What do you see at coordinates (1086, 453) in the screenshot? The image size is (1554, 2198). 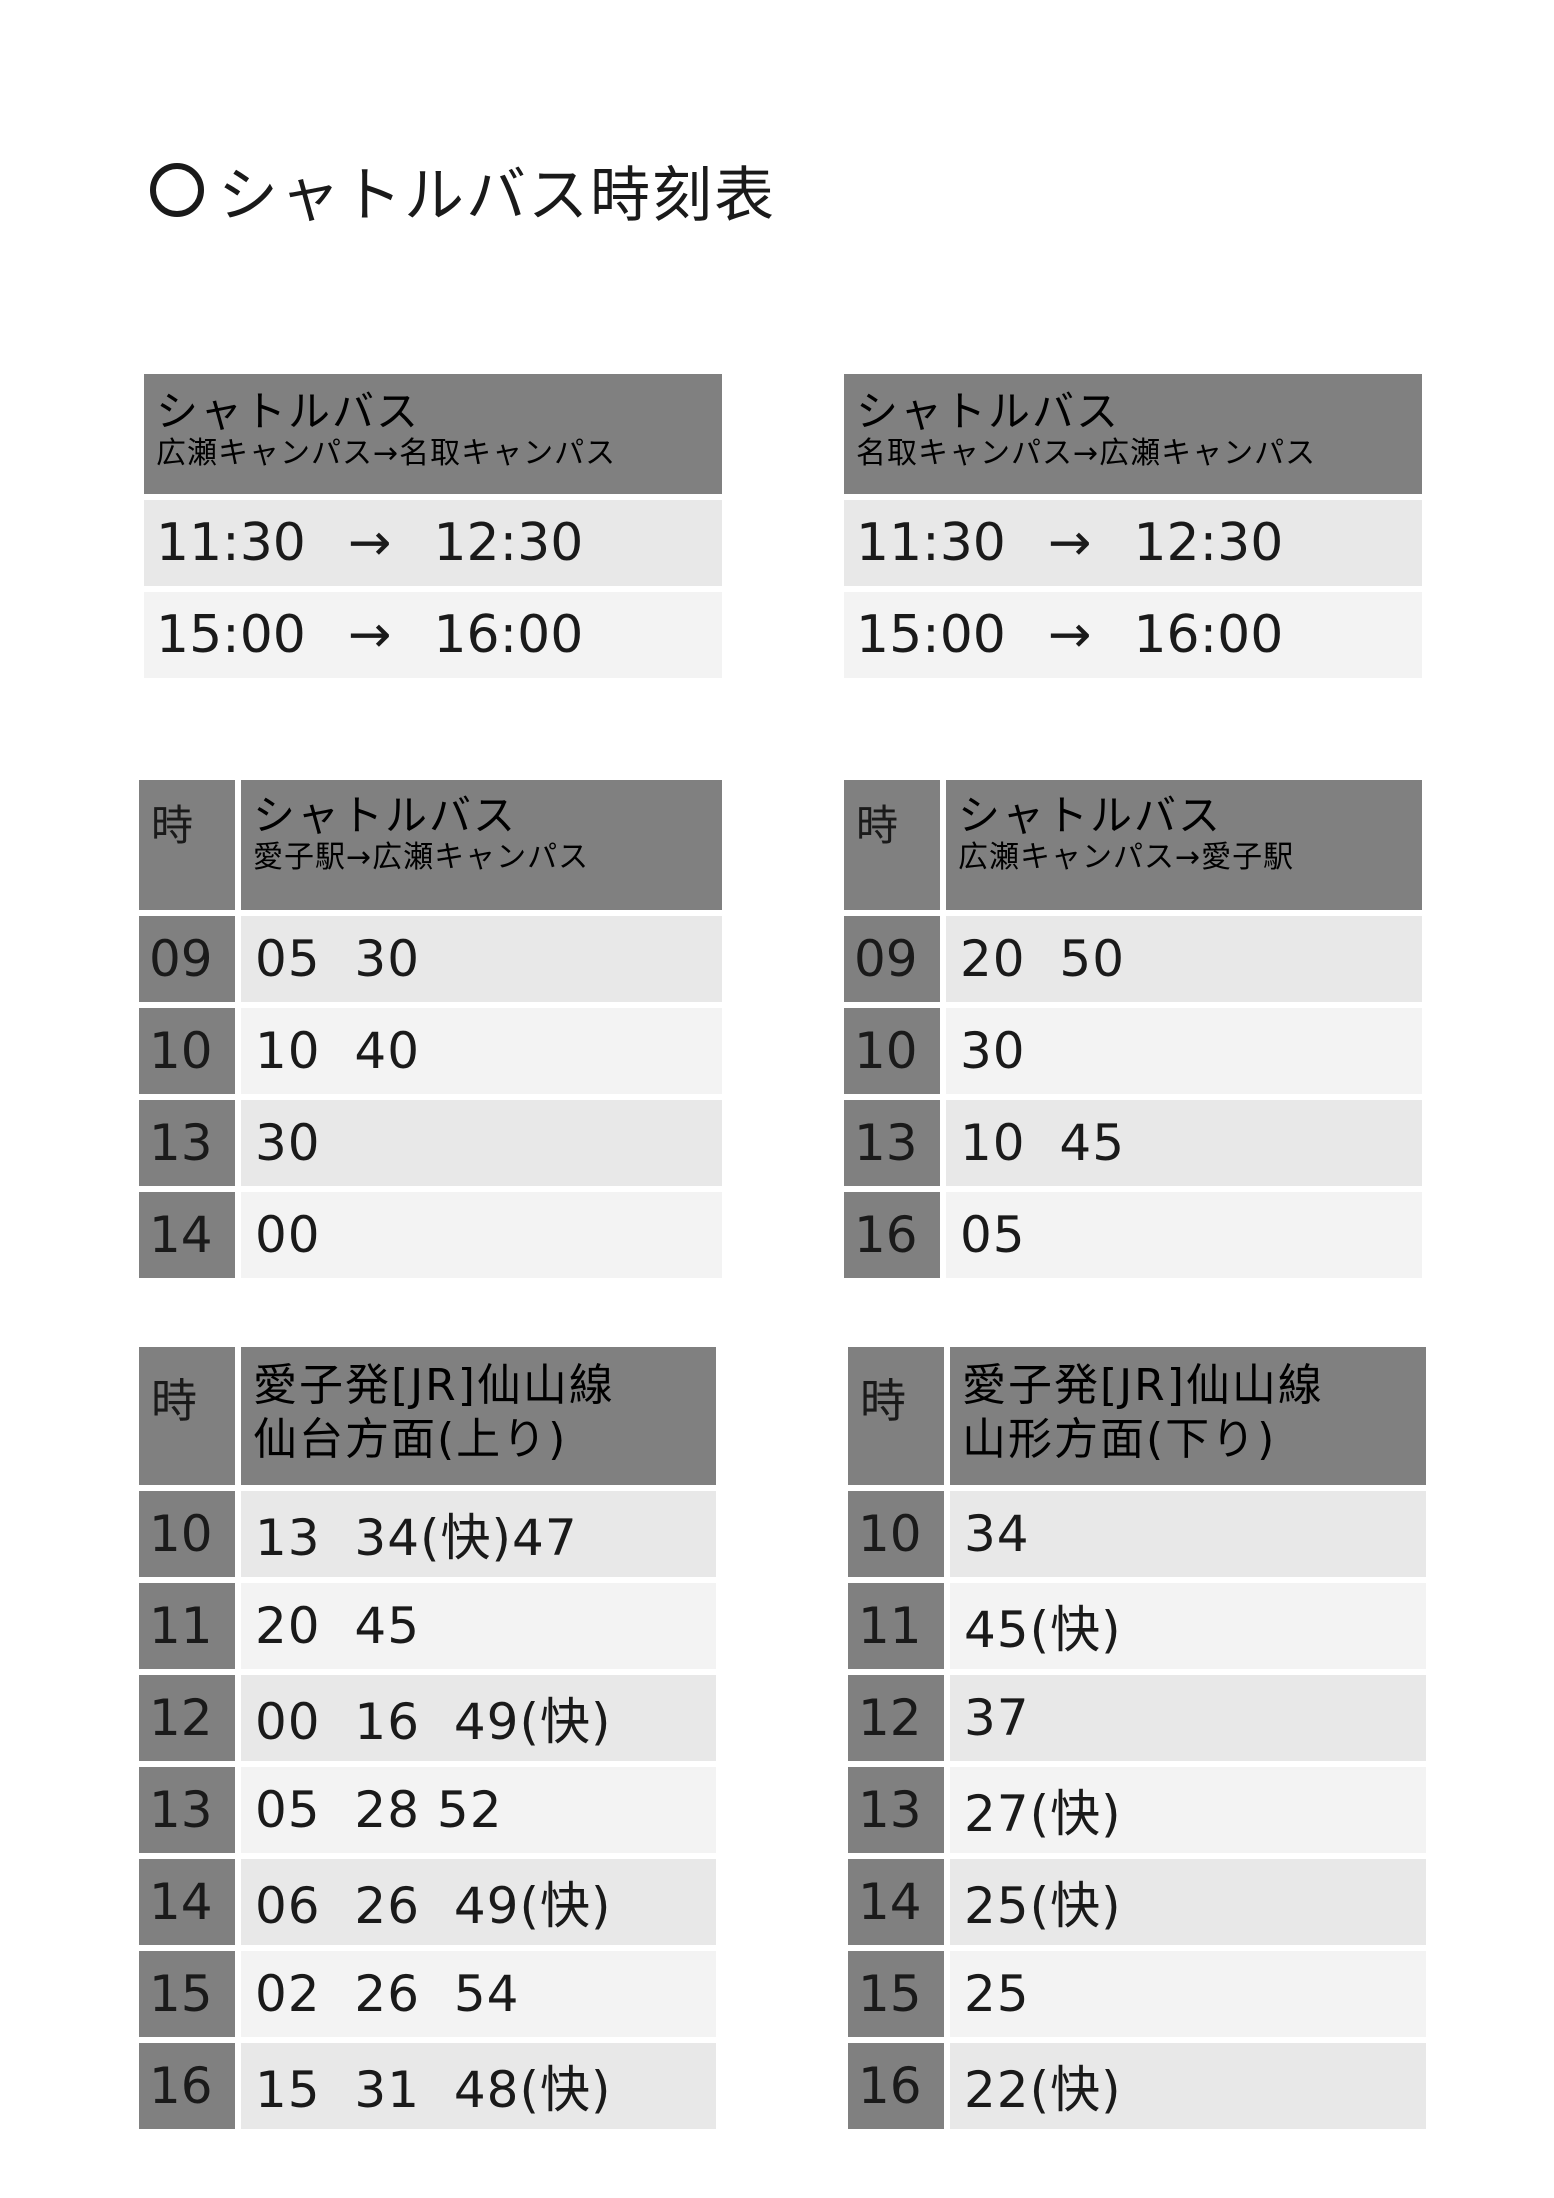 I see `shuttle-route: 名取キャンパス→広瀬キャンパス` at bounding box center [1086, 453].